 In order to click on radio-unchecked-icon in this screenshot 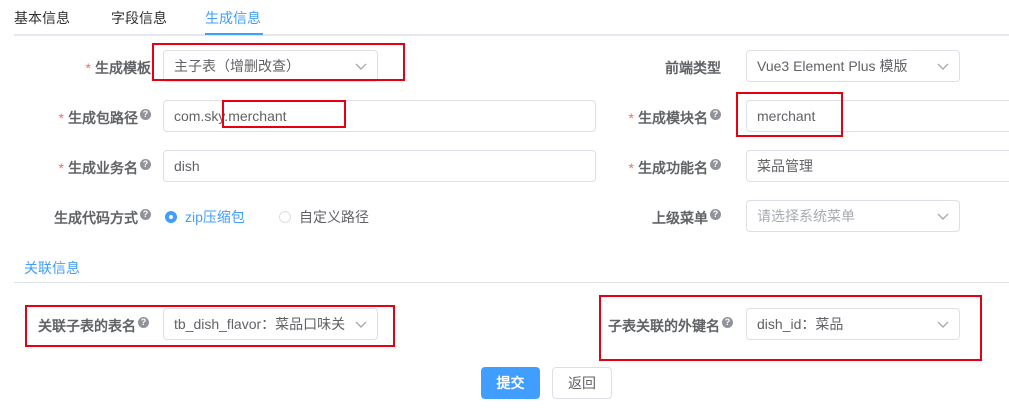, I will do `click(285, 217)`.